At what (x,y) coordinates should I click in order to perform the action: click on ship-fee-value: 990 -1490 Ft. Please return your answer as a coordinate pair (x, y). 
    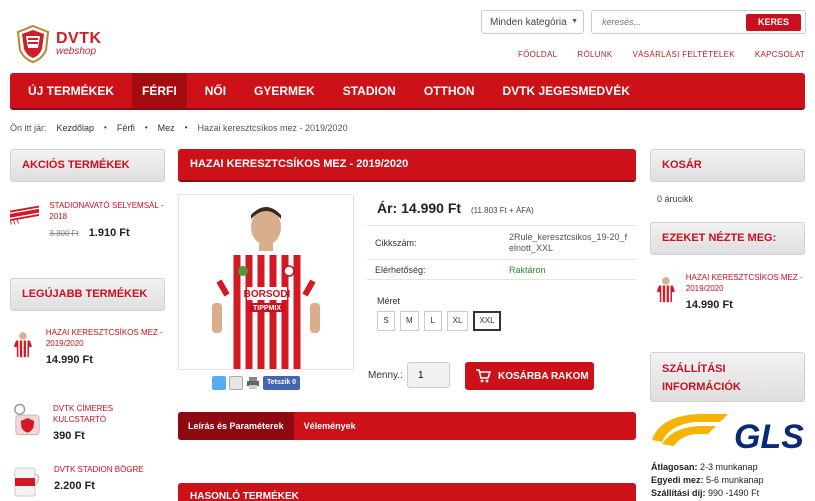
    Looking at the image, I should click on (734, 493).